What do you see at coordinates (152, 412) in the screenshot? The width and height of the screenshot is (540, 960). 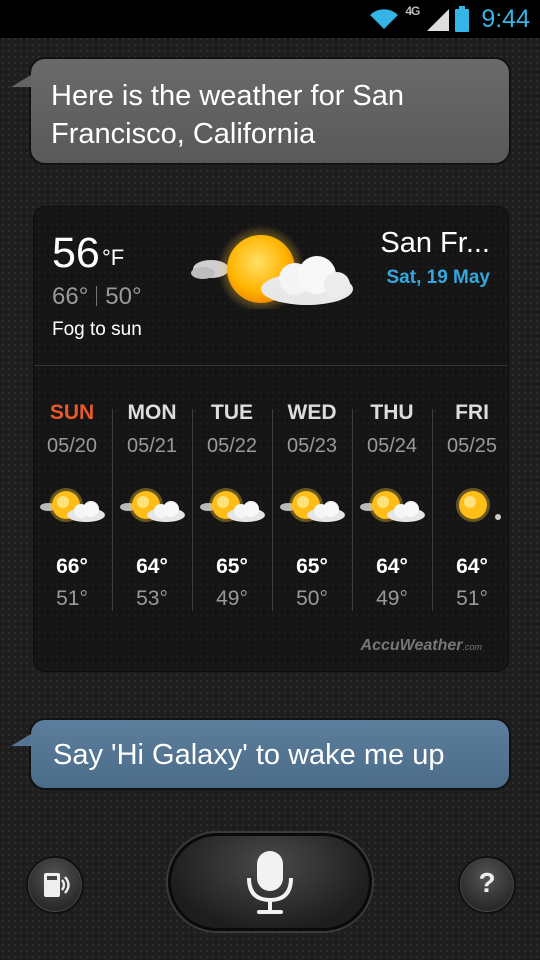 I see `forecast-day-name: MON` at bounding box center [152, 412].